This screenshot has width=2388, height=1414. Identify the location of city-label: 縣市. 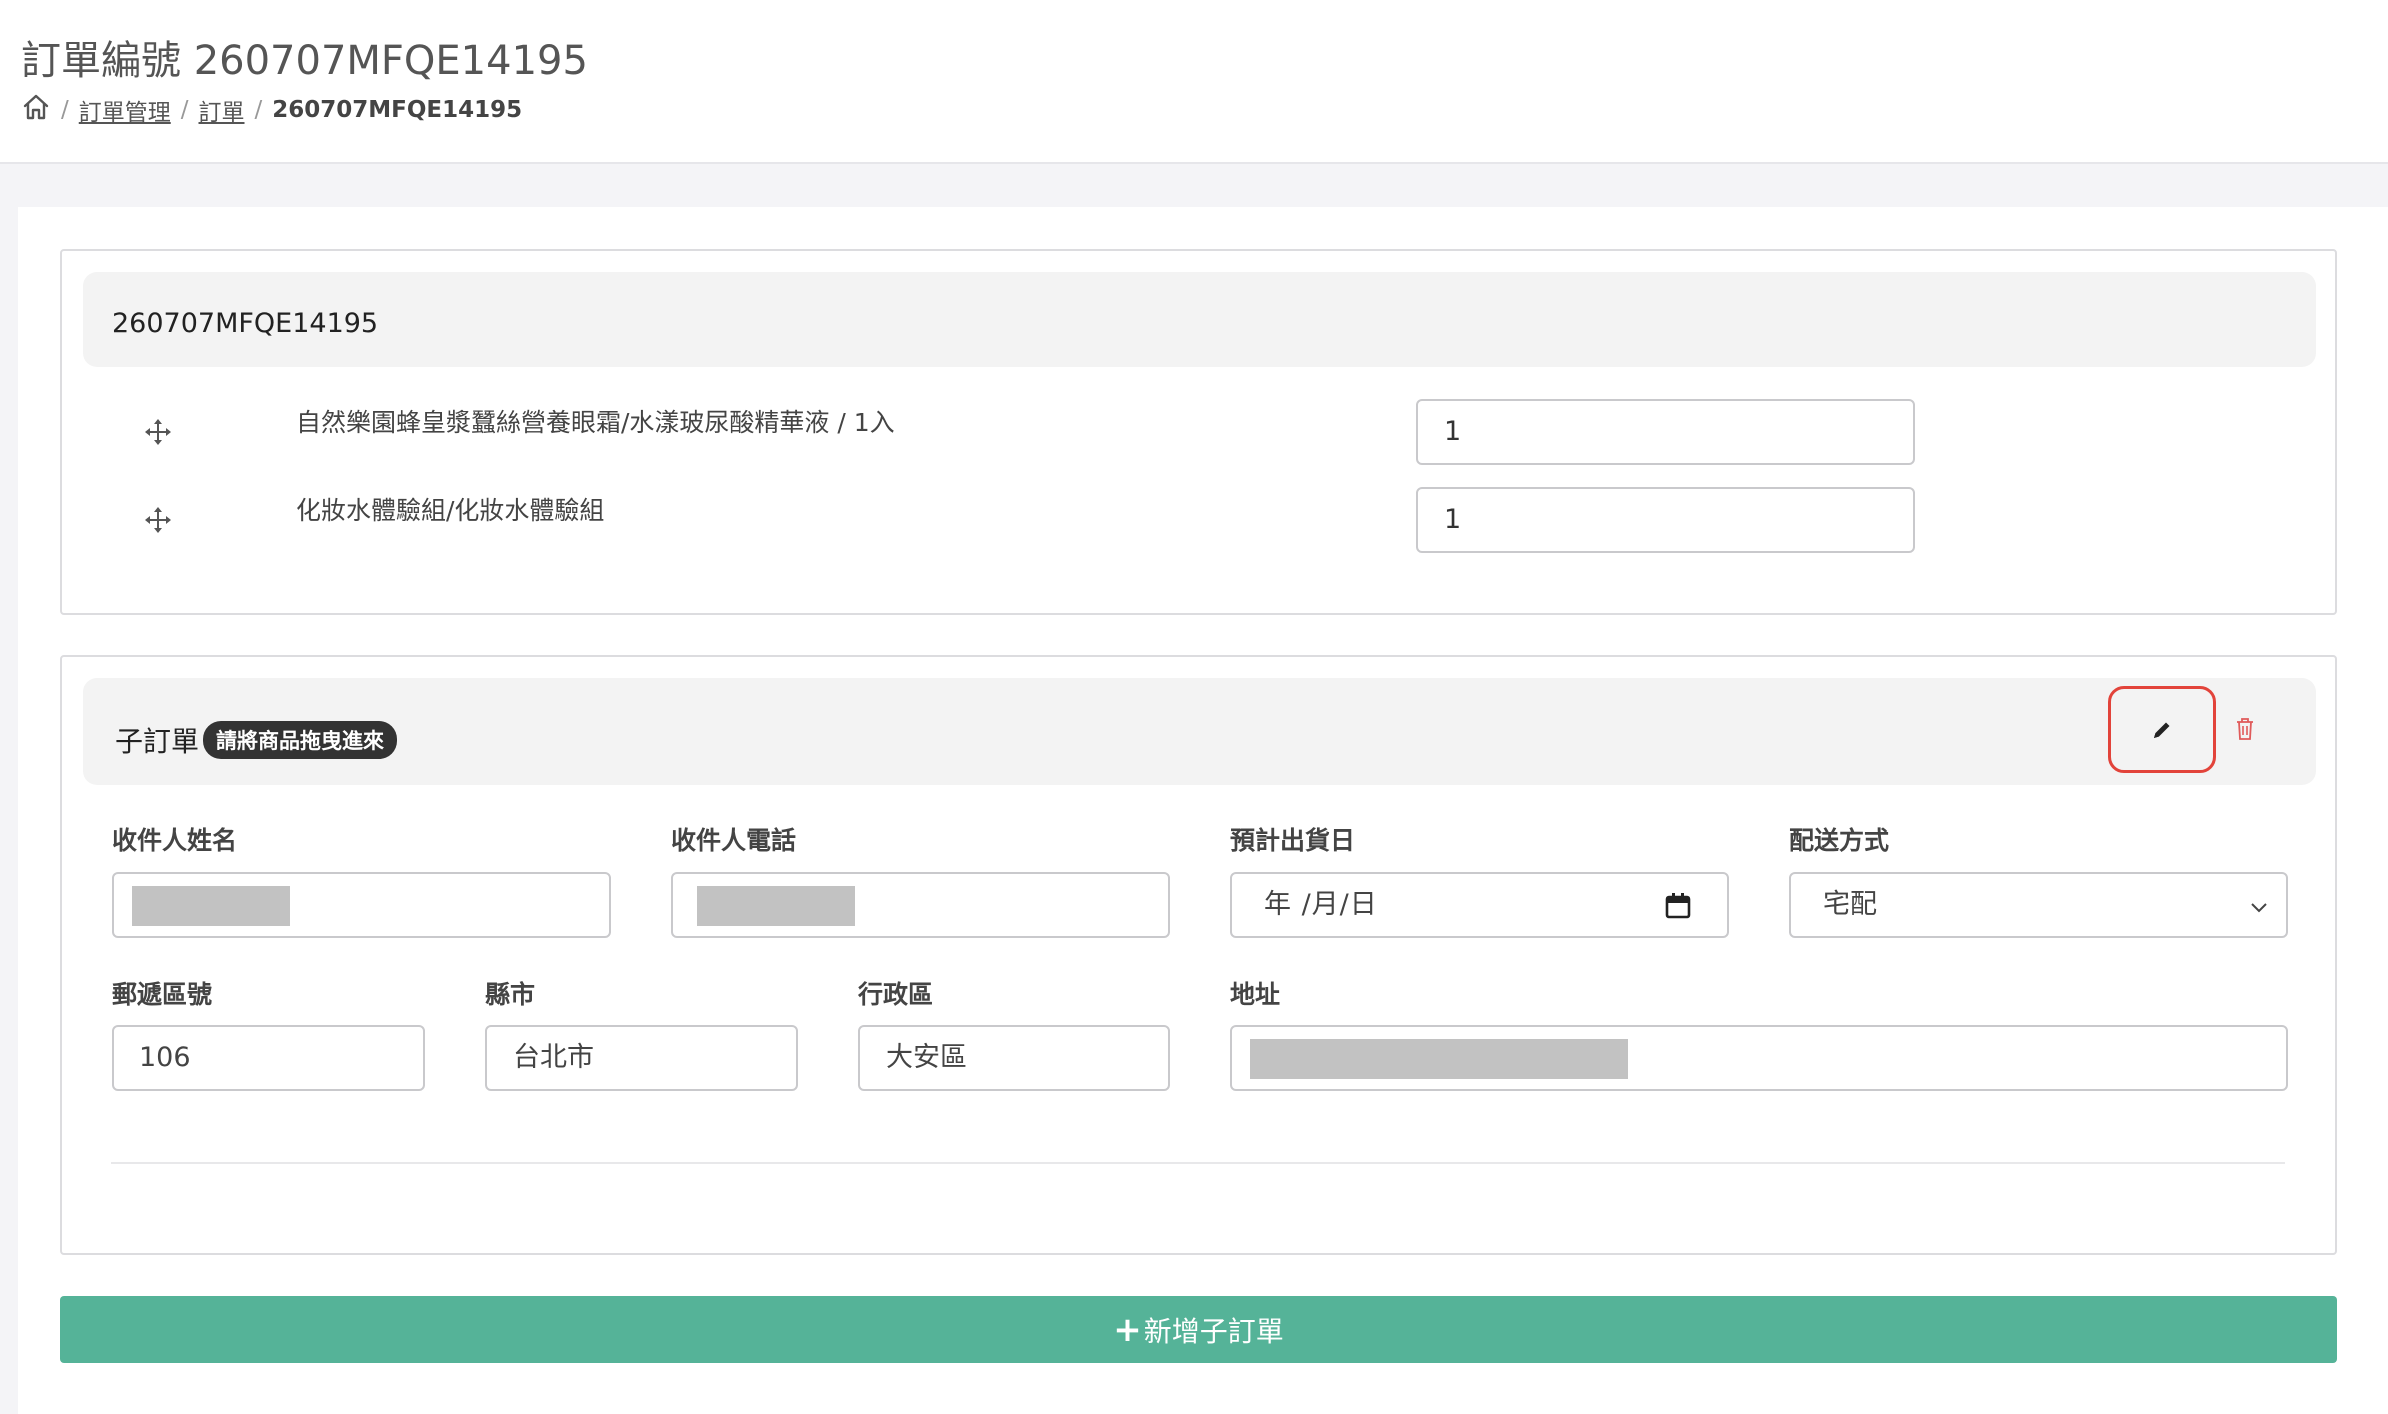
(510, 994).